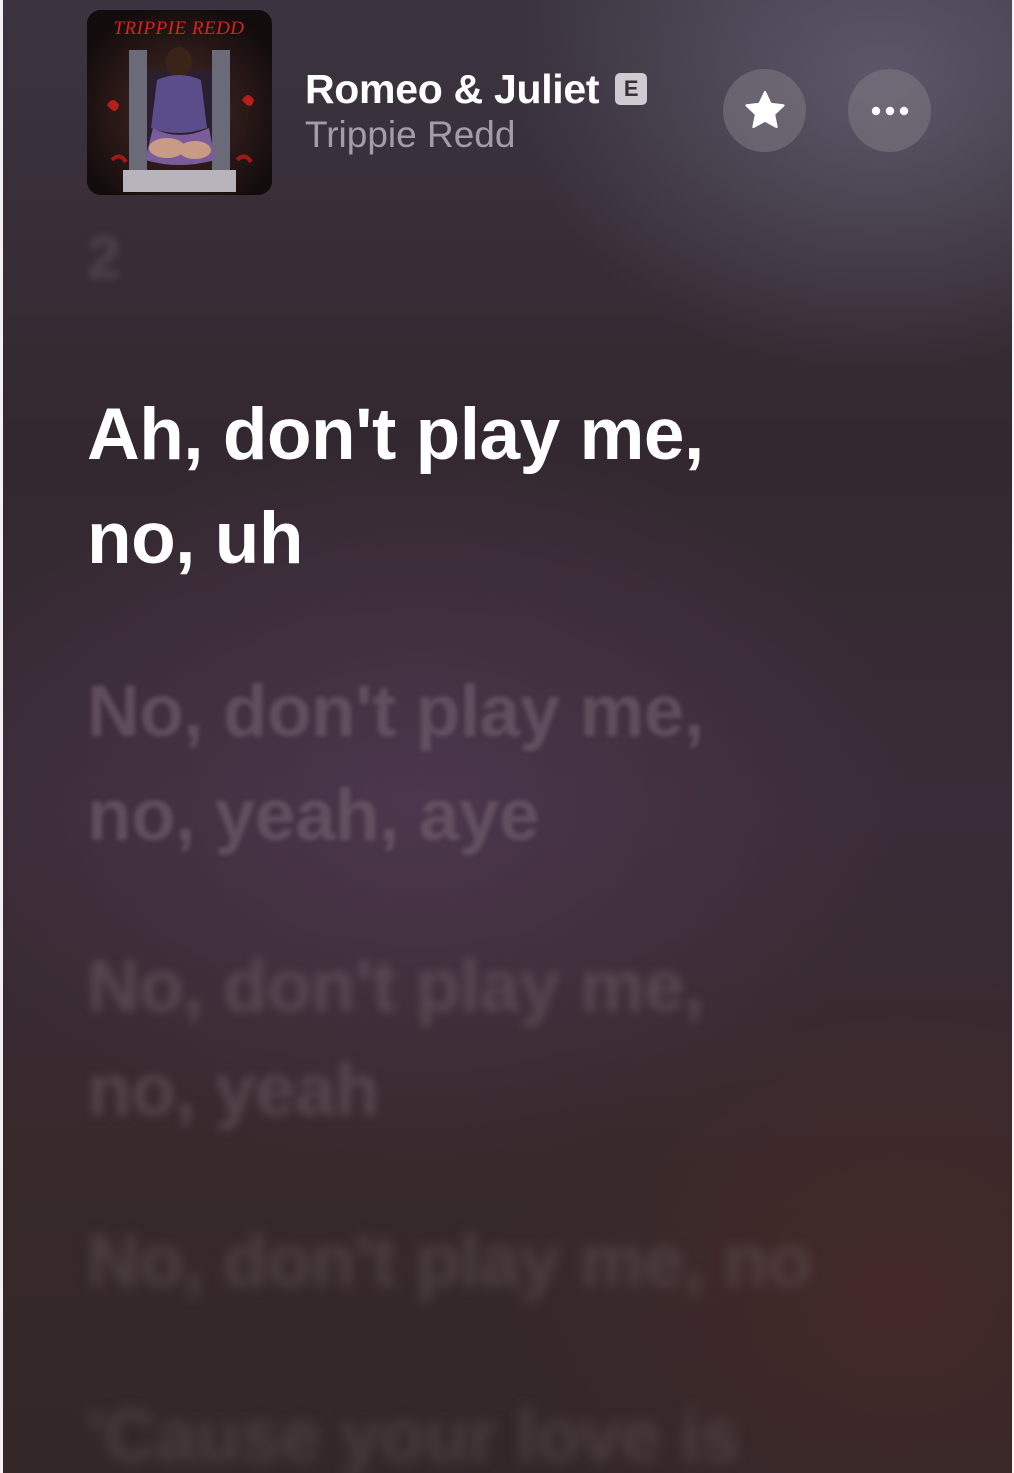 The image size is (1014, 1473). I want to click on lyric-line-next: 'Cause your love is, so click(507, 1429).